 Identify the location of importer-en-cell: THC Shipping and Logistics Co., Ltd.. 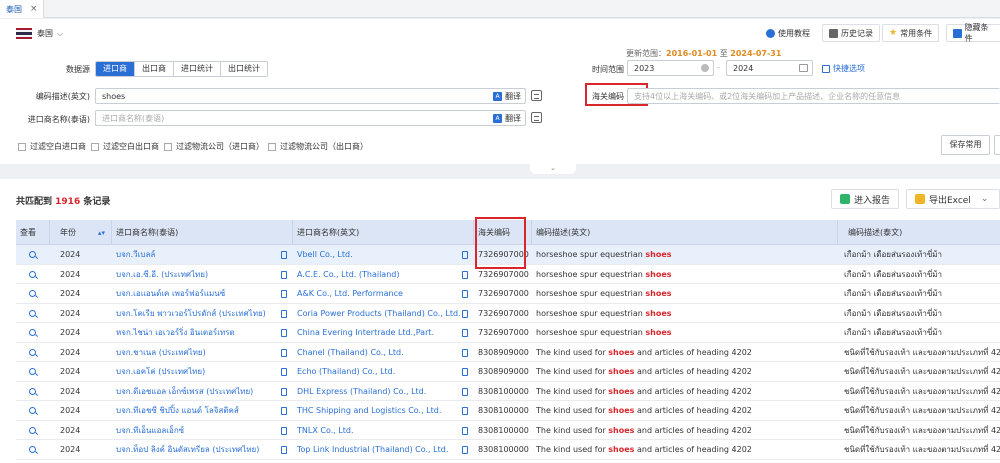
(383, 410).